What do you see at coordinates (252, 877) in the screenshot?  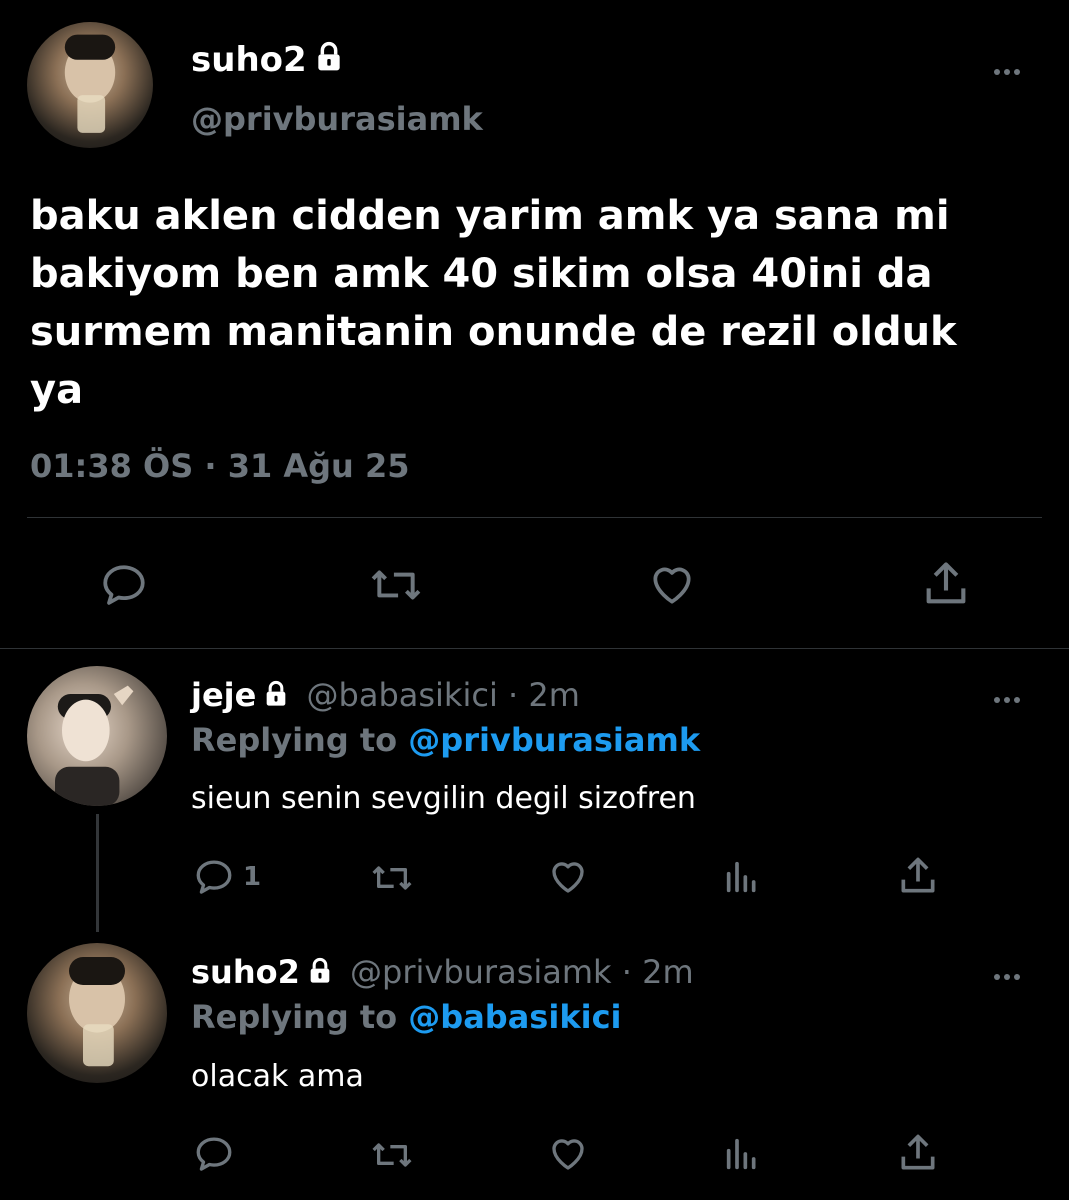 I see `reply-count: 1` at bounding box center [252, 877].